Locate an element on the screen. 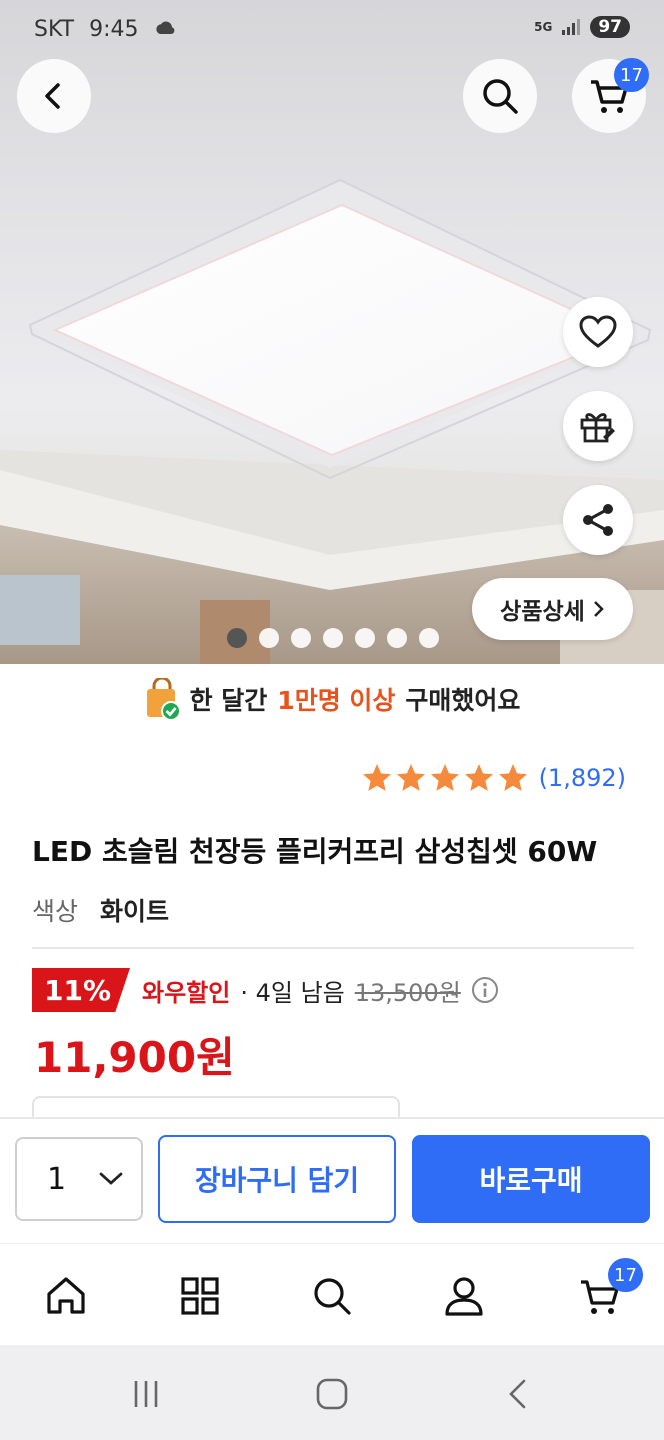  quantity-select: 1 is located at coordinates (79, 1179).